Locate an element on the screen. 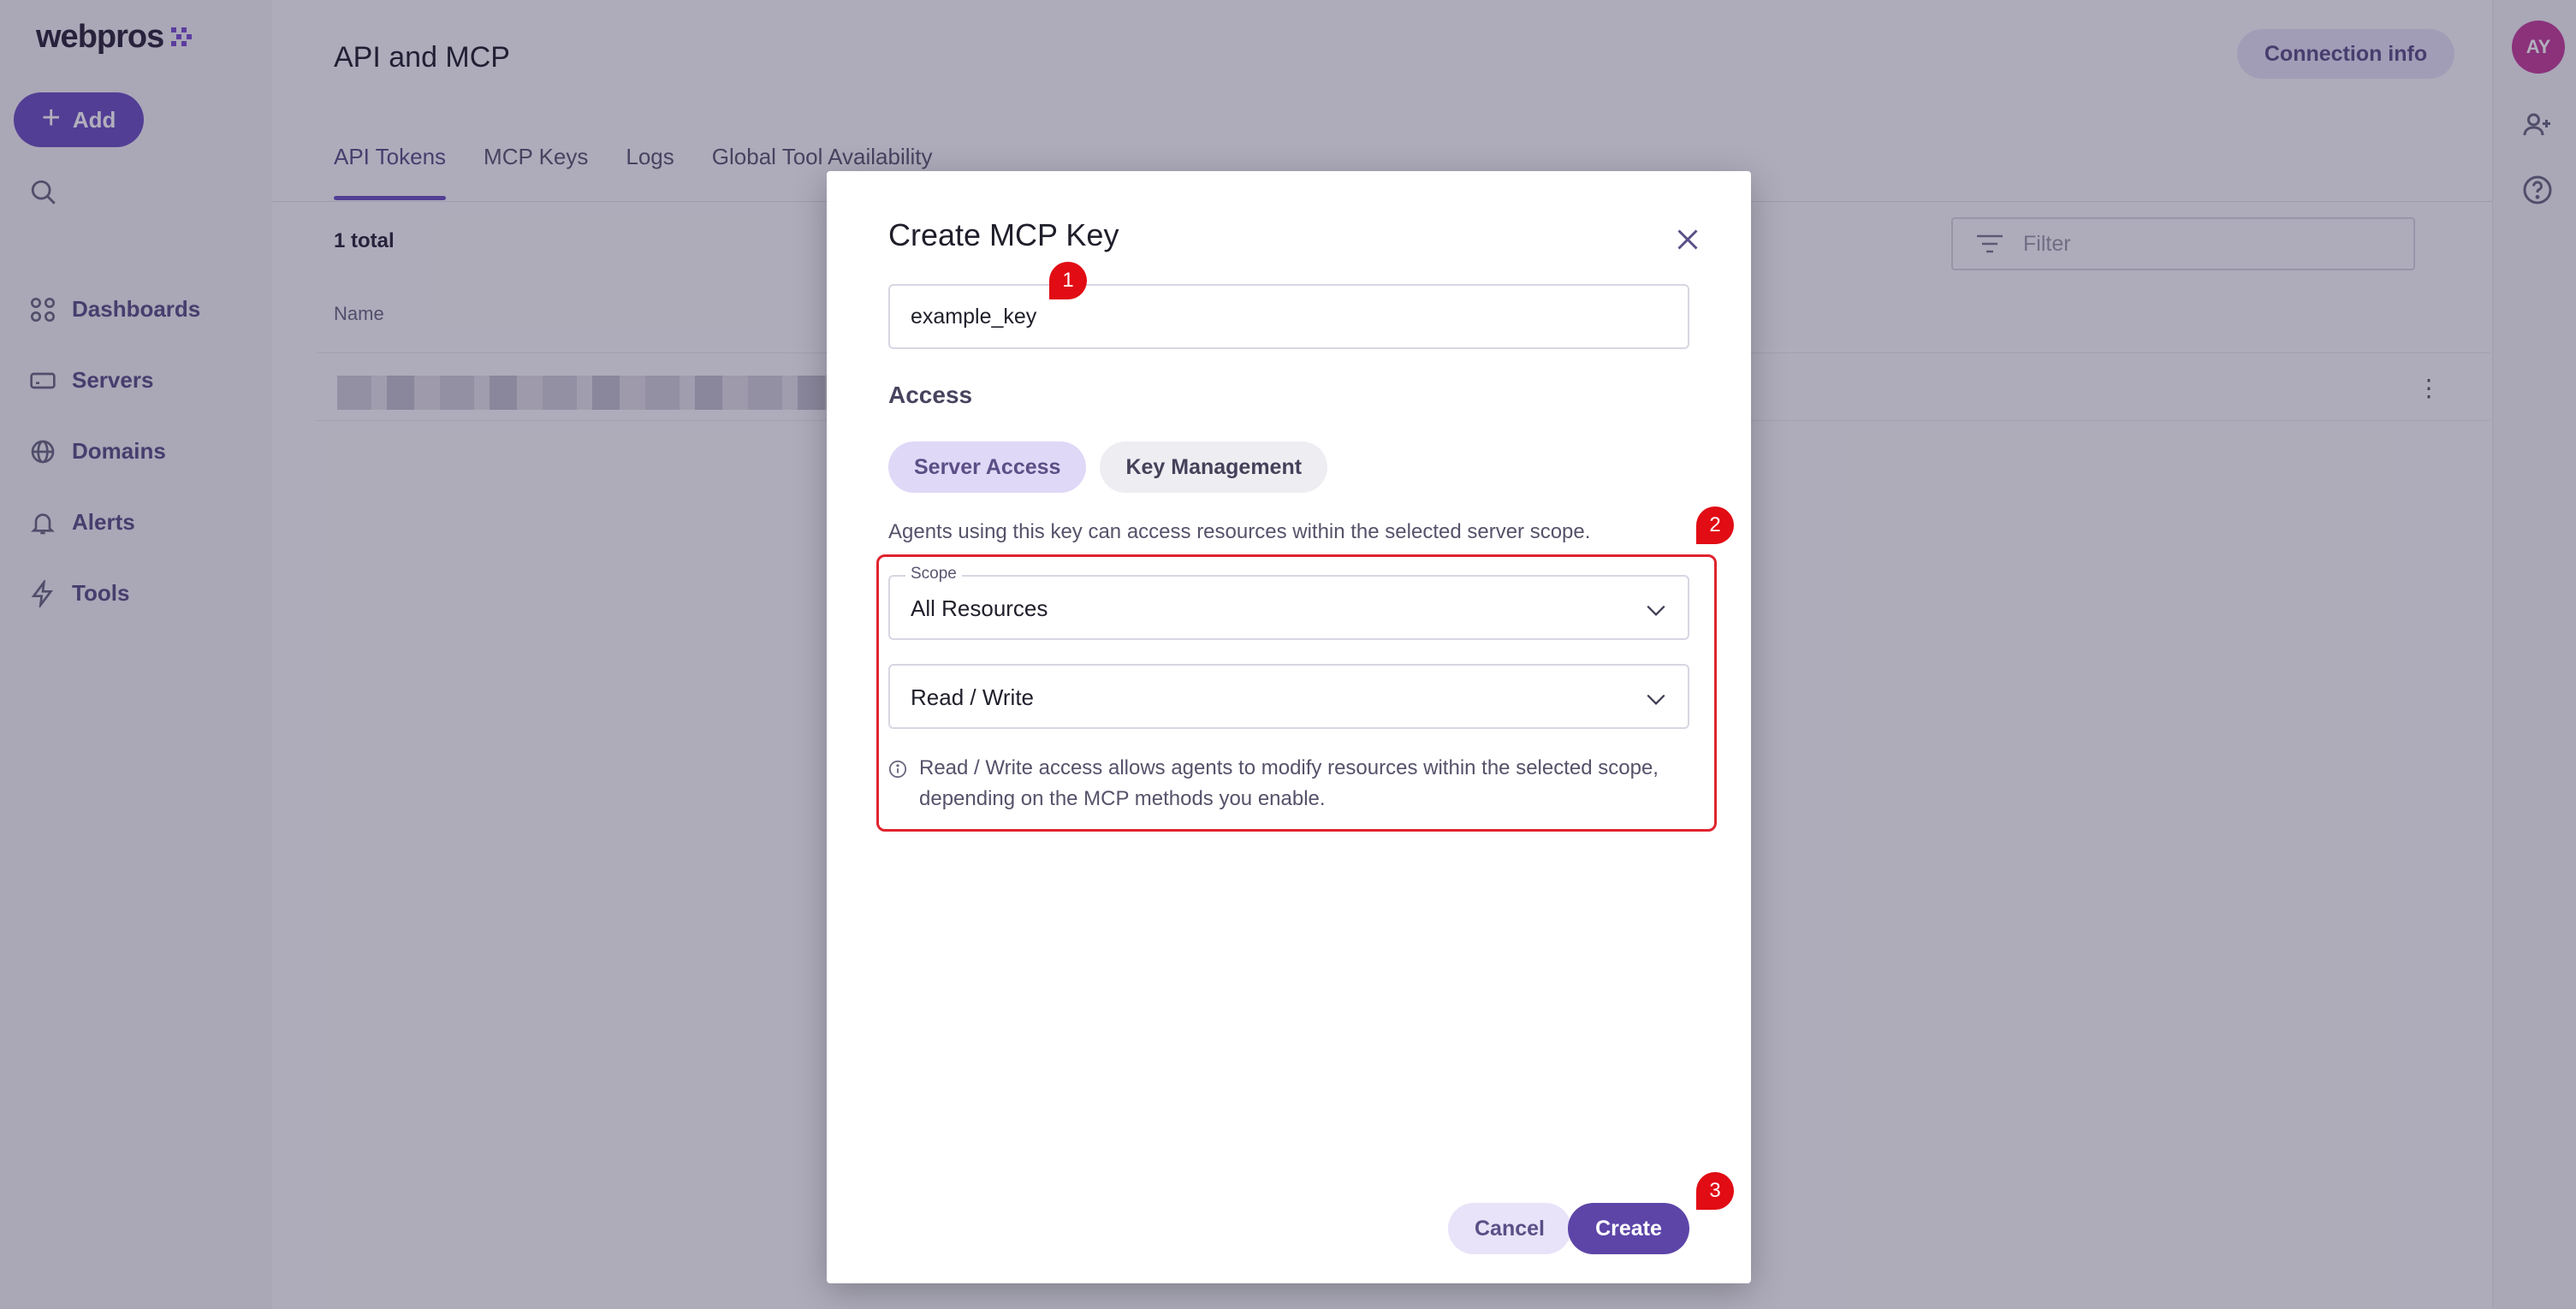 This screenshot has width=2576, height=1309. cancel-button: Cancel is located at coordinates (1509, 1228).